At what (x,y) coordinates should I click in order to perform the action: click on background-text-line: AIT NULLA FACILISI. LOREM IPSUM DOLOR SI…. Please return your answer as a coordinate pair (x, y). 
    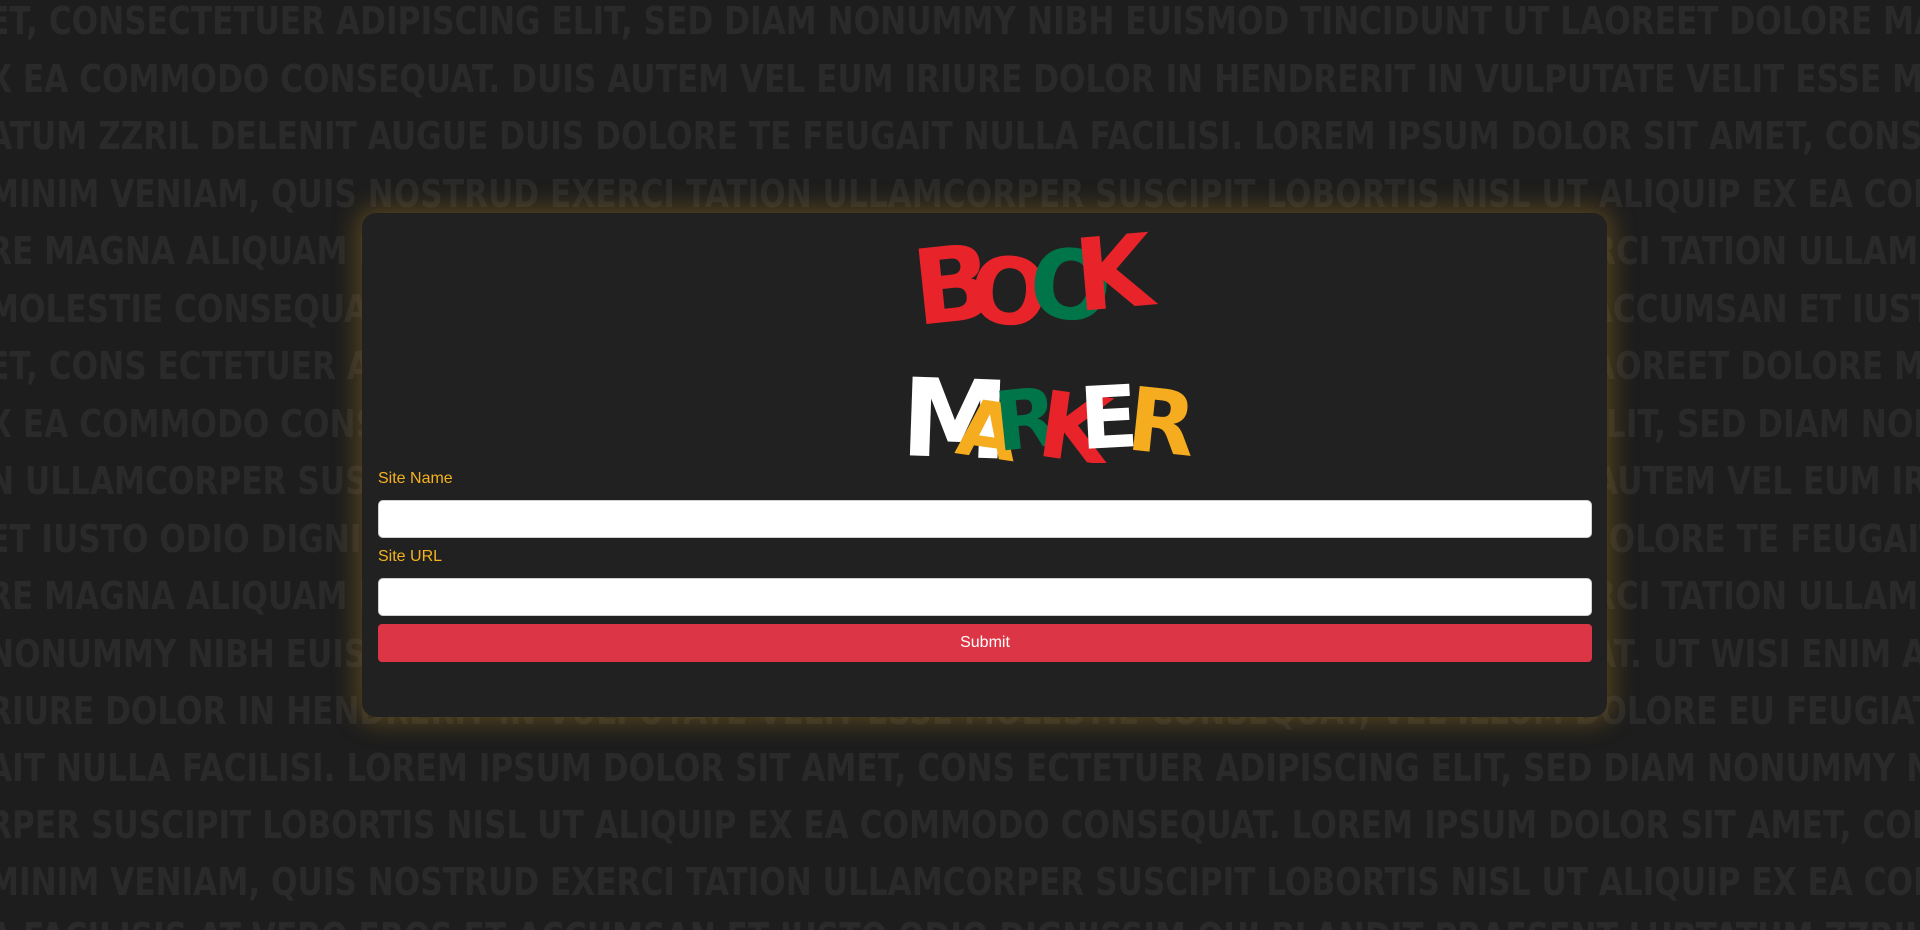
    Looking at the image, I should click on (960, 768).